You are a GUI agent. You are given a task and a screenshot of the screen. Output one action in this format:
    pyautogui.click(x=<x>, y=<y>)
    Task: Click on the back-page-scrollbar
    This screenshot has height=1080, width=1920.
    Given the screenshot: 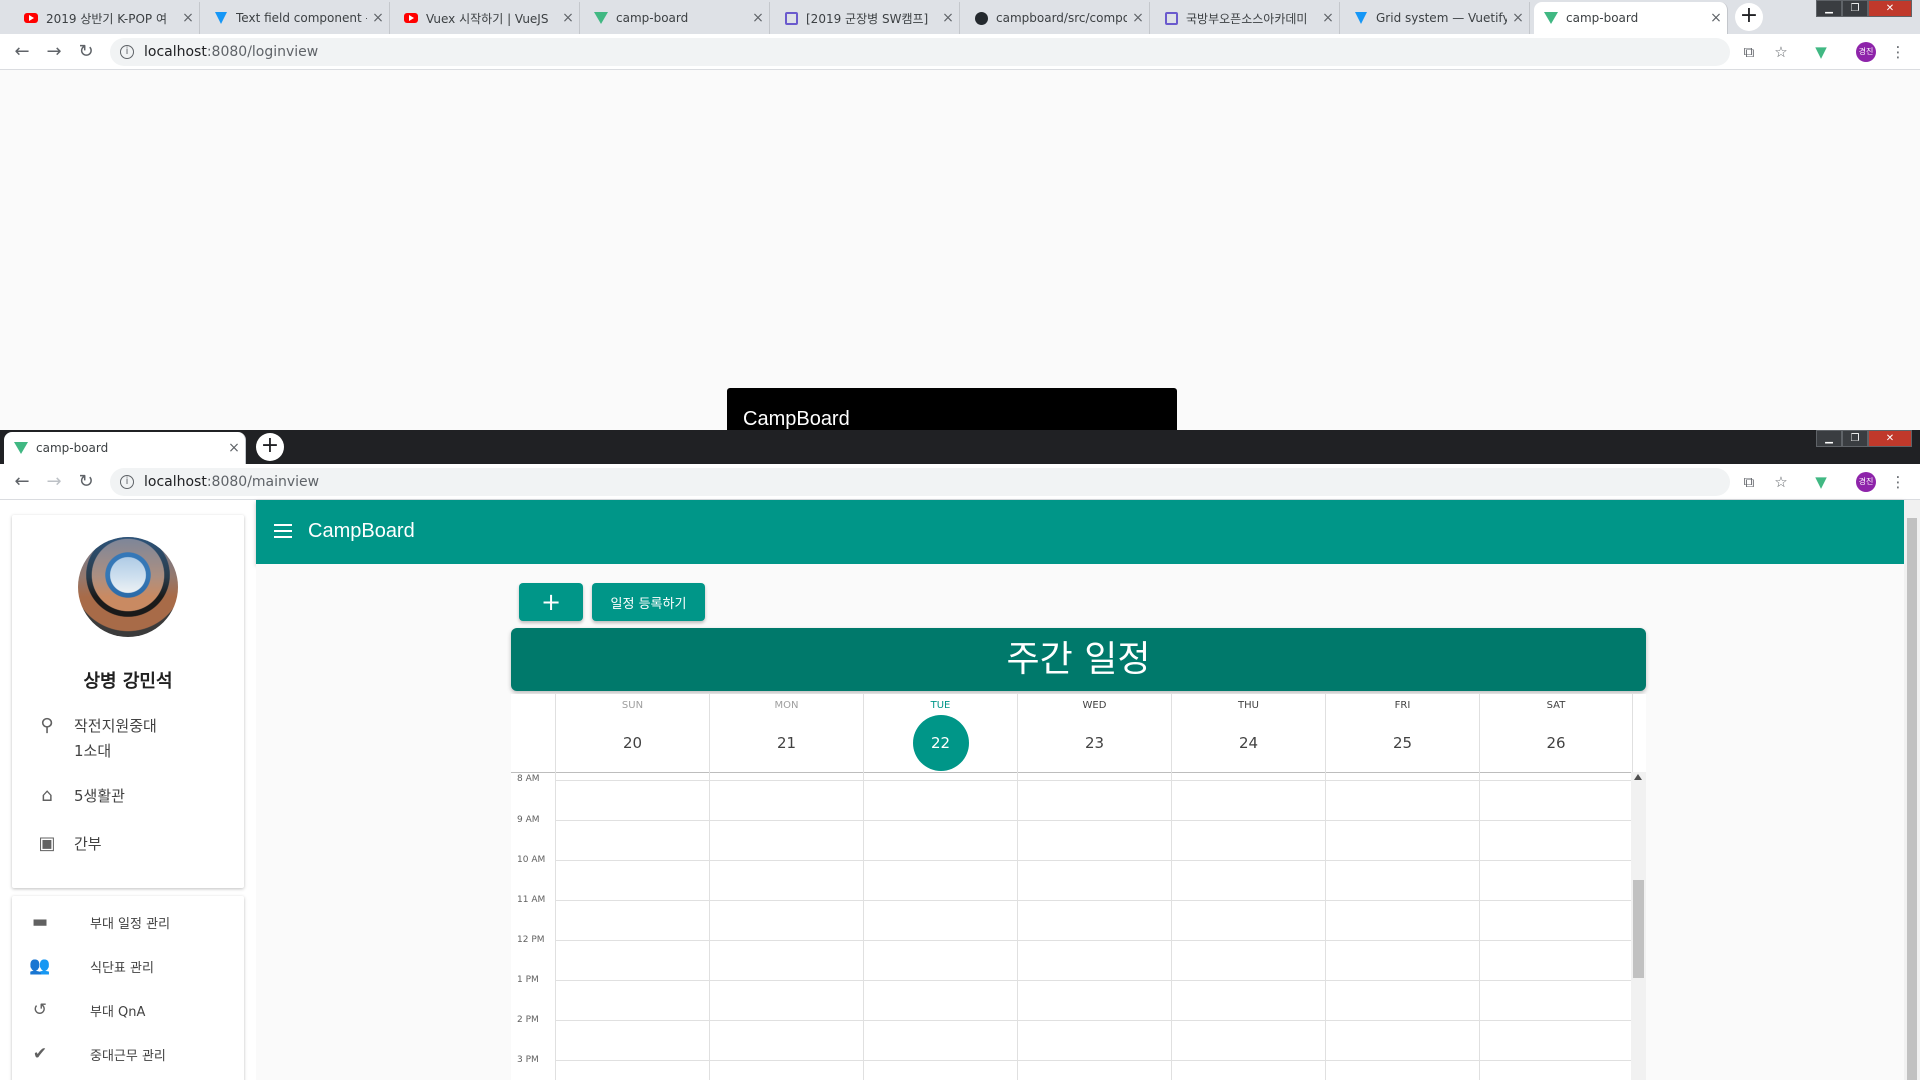 What is the action you would take?
    pyautogui.click(x=1912, y=250)
    